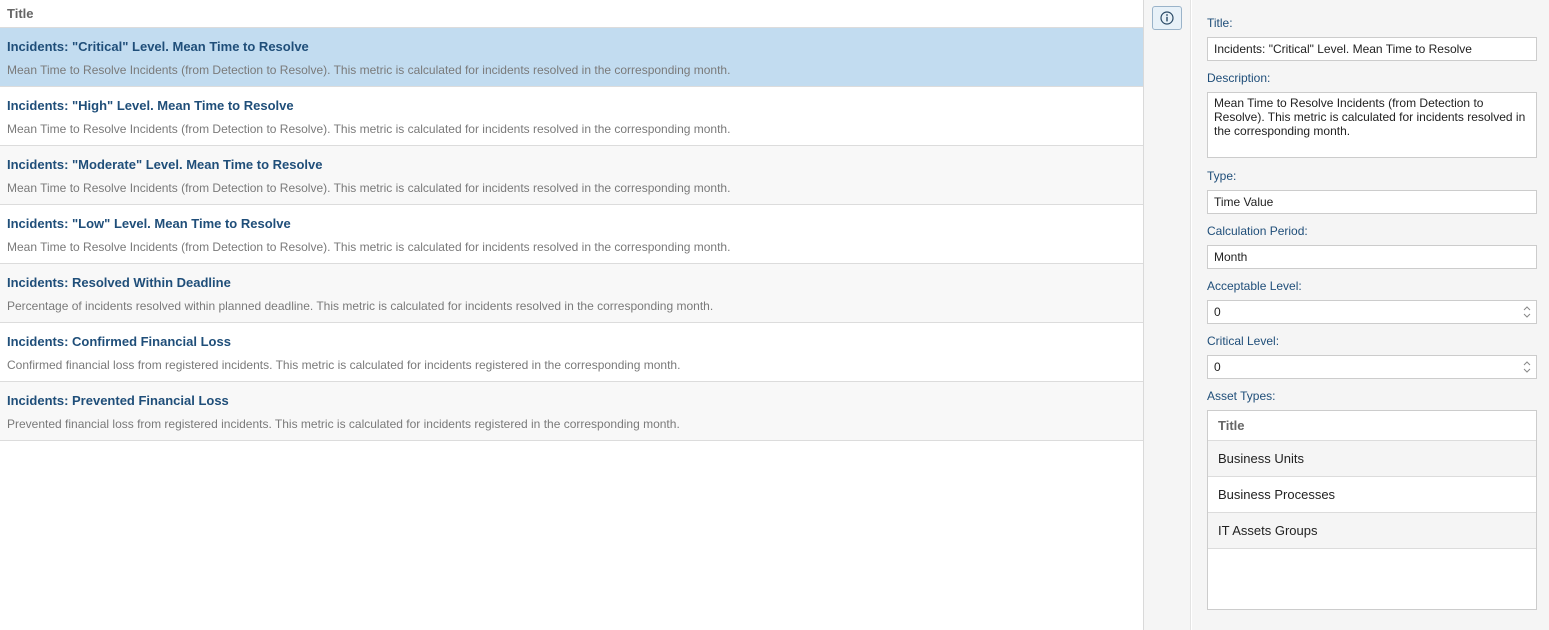 Image resolution: width=1549 pixels, height=630 pixels. What do you see at coordinates (1220, 23) in the screenshot?
I see `title-label: Title:` at bounding box center [1220, 23].